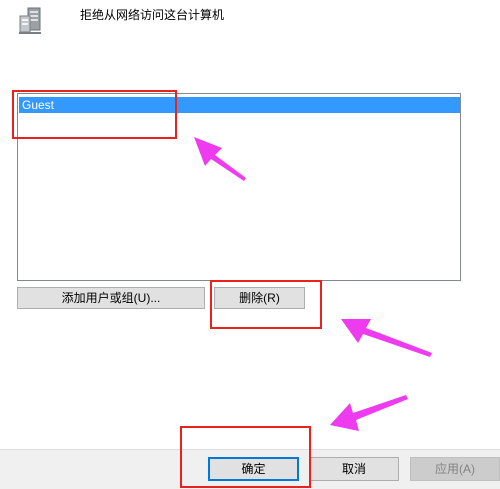  What do you see at coordinates (152, 15) in the screenshot?
I see `policy-title: 拒绝从网络访问这台计算机` at bounding box center [152, 15].